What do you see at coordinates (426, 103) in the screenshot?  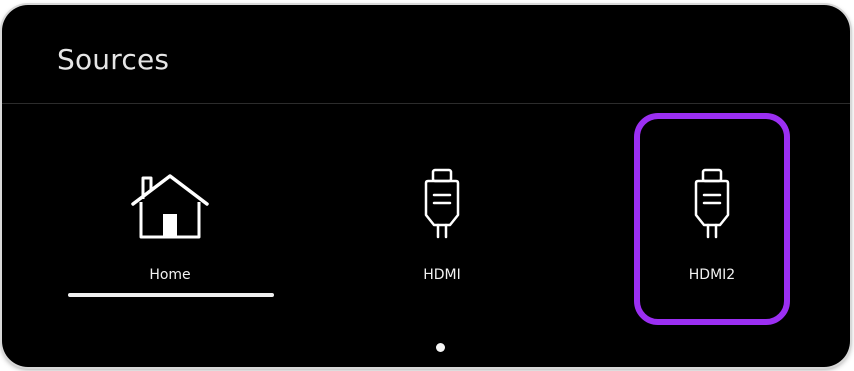 I see `header-divider` at bounding box center [426, 103].